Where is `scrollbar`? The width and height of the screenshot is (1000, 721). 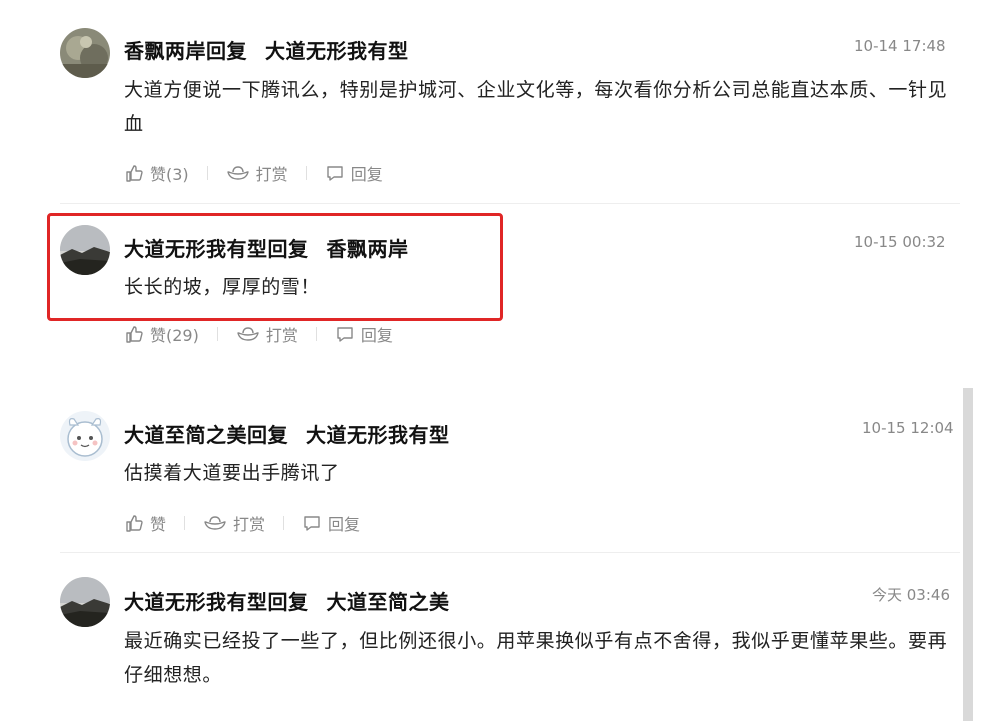
scrollbar is located at coordinates (968, 554).